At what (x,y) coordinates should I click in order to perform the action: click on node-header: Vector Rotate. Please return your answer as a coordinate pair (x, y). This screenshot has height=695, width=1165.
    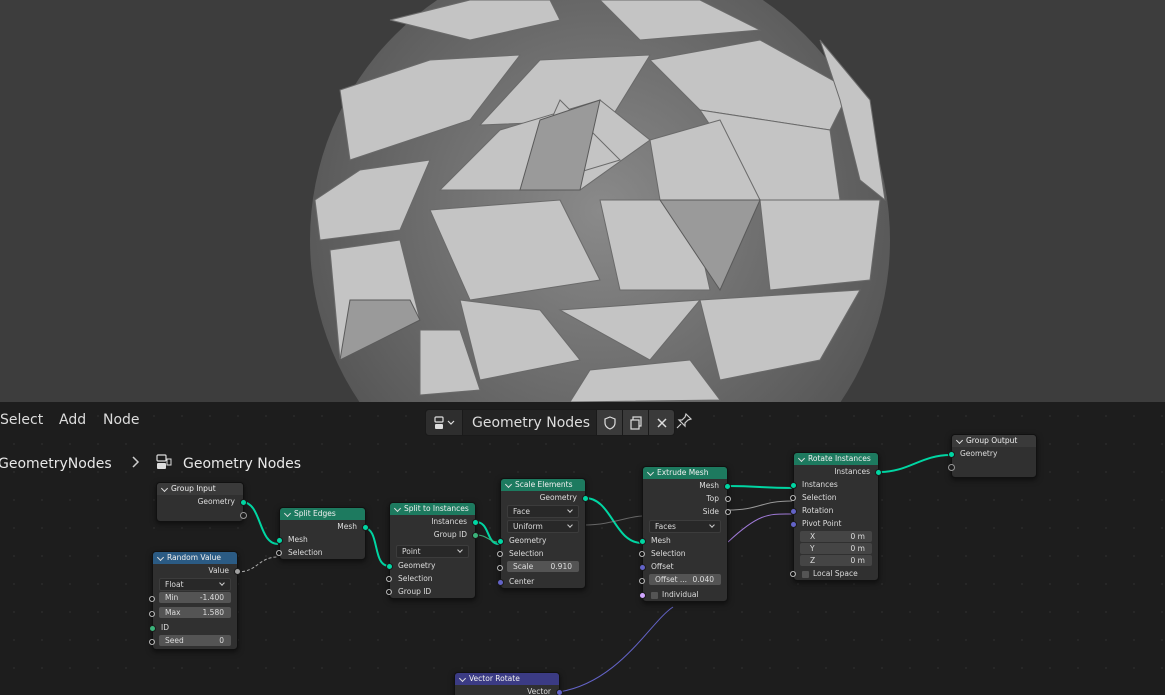
    Looking at the image, I should click on (507, 679).